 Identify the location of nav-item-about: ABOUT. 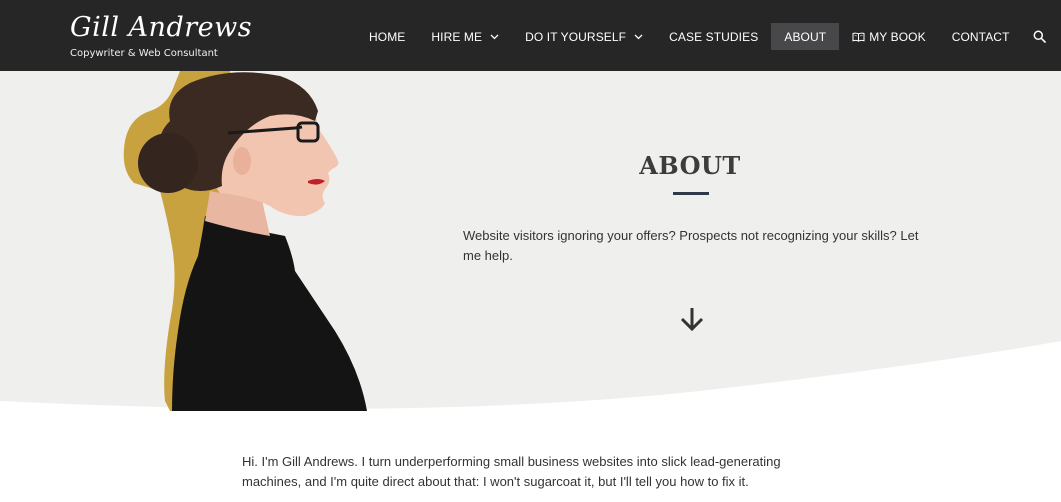
(805, 36).